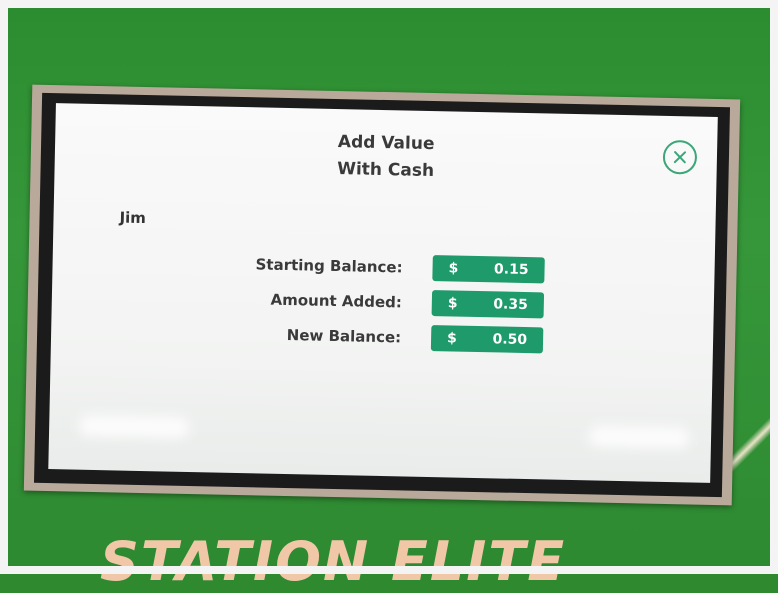  Describe the element at coordinates (488, 304) in the screenshot. I see `amount-added-value: $ 0.35` at that location.